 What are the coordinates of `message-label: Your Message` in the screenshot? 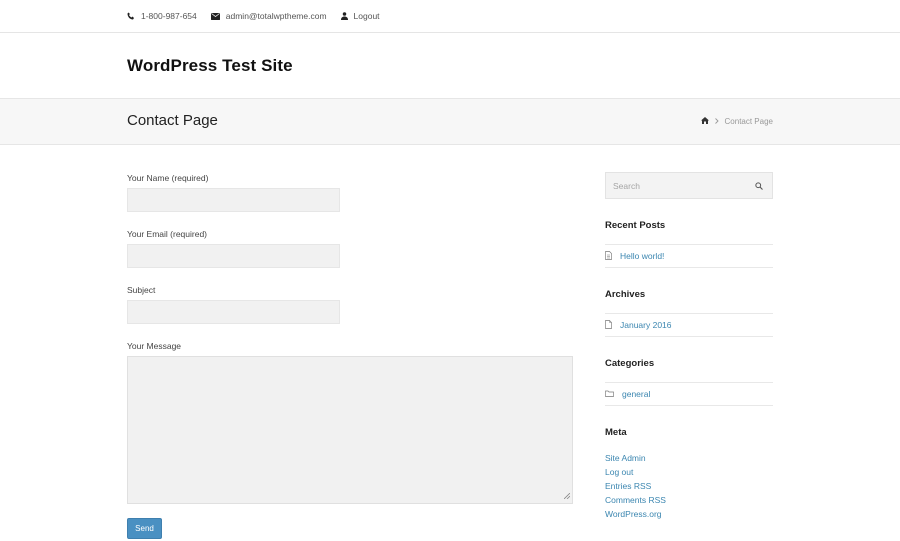 It's located at (154, 346).